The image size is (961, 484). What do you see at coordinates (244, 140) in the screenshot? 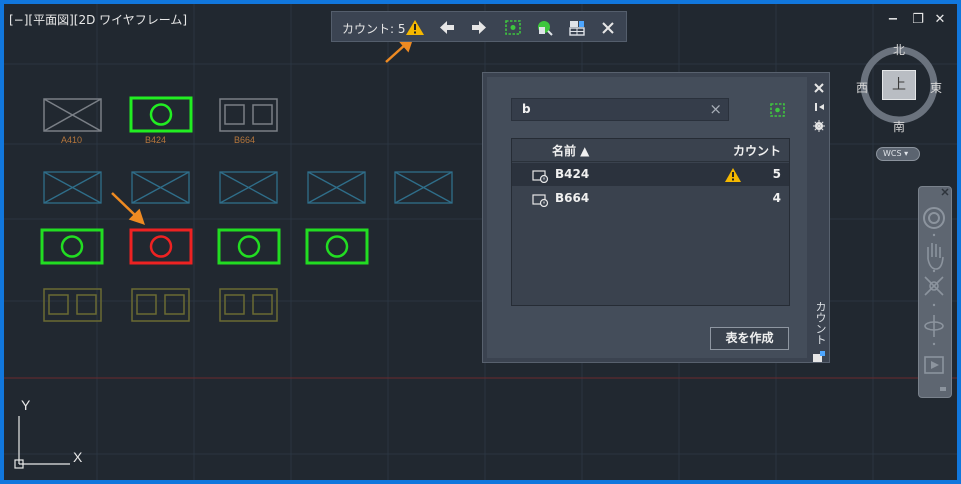
I see `block-label: B664` at bounding box center [244, 140].